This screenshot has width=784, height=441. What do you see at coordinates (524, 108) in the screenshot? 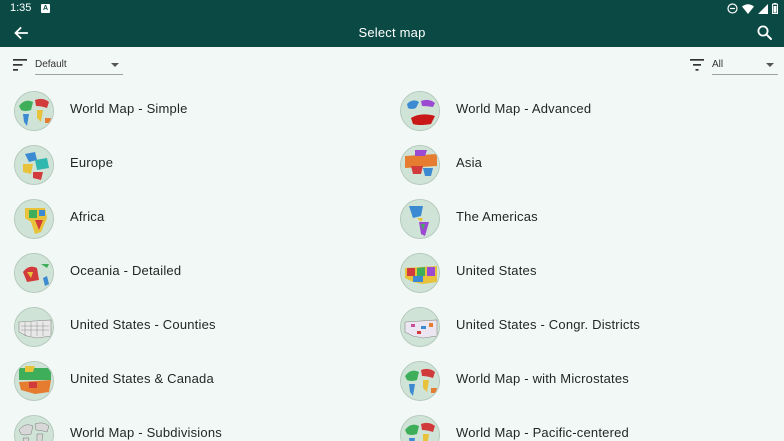
I see `map-label: World Map - Advanced` at bounding box center [524, 108].